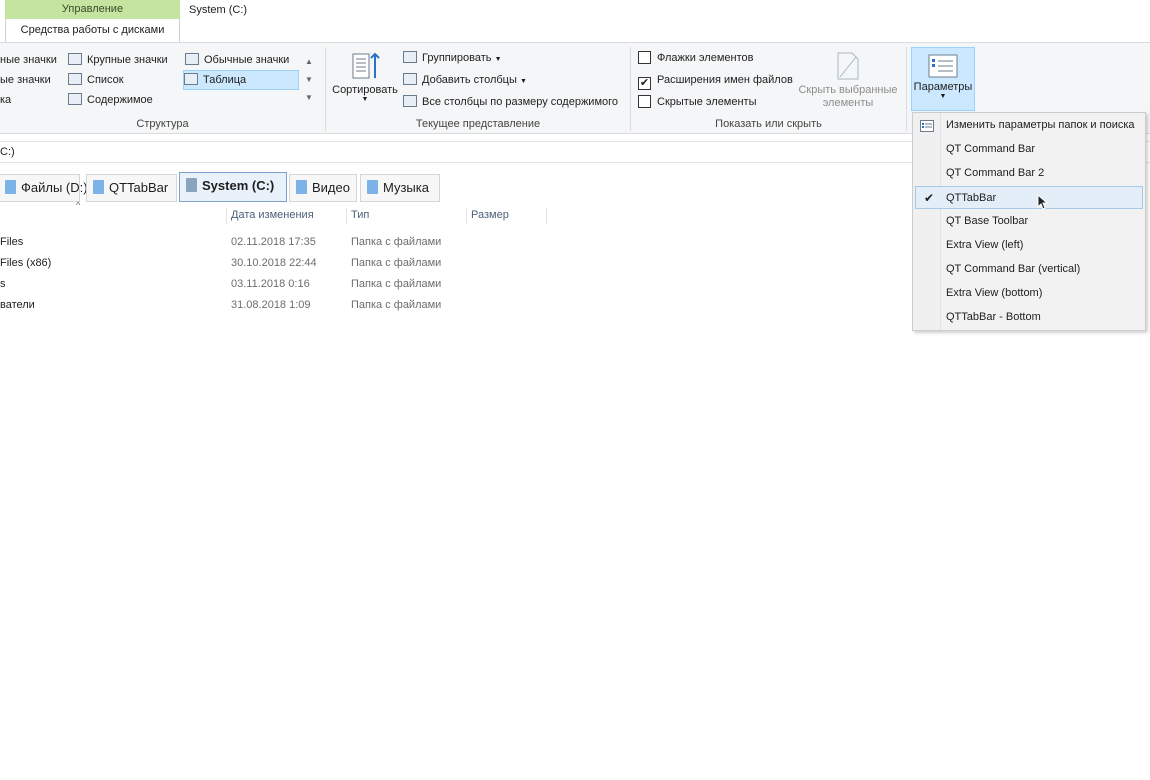 The width and height of the screenshot is (1150, 780). I want to click on row-date: 02.11.2018 17:35, so click(273, 242).